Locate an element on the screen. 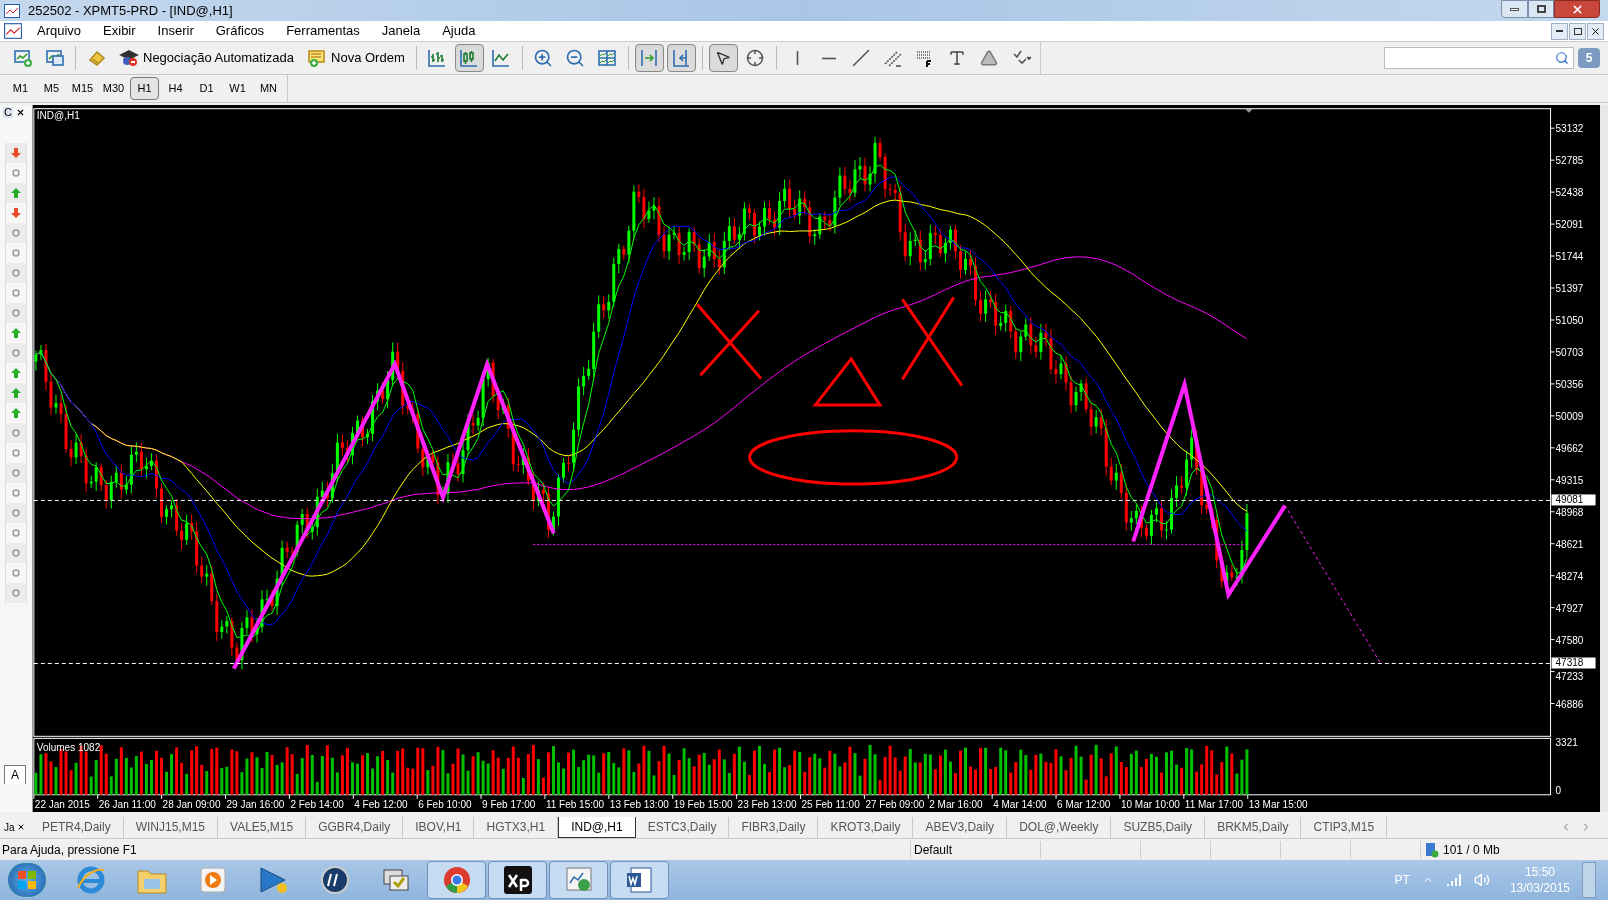  time-label: 2 Mar 16:00 is located at coordinates (956, 805).